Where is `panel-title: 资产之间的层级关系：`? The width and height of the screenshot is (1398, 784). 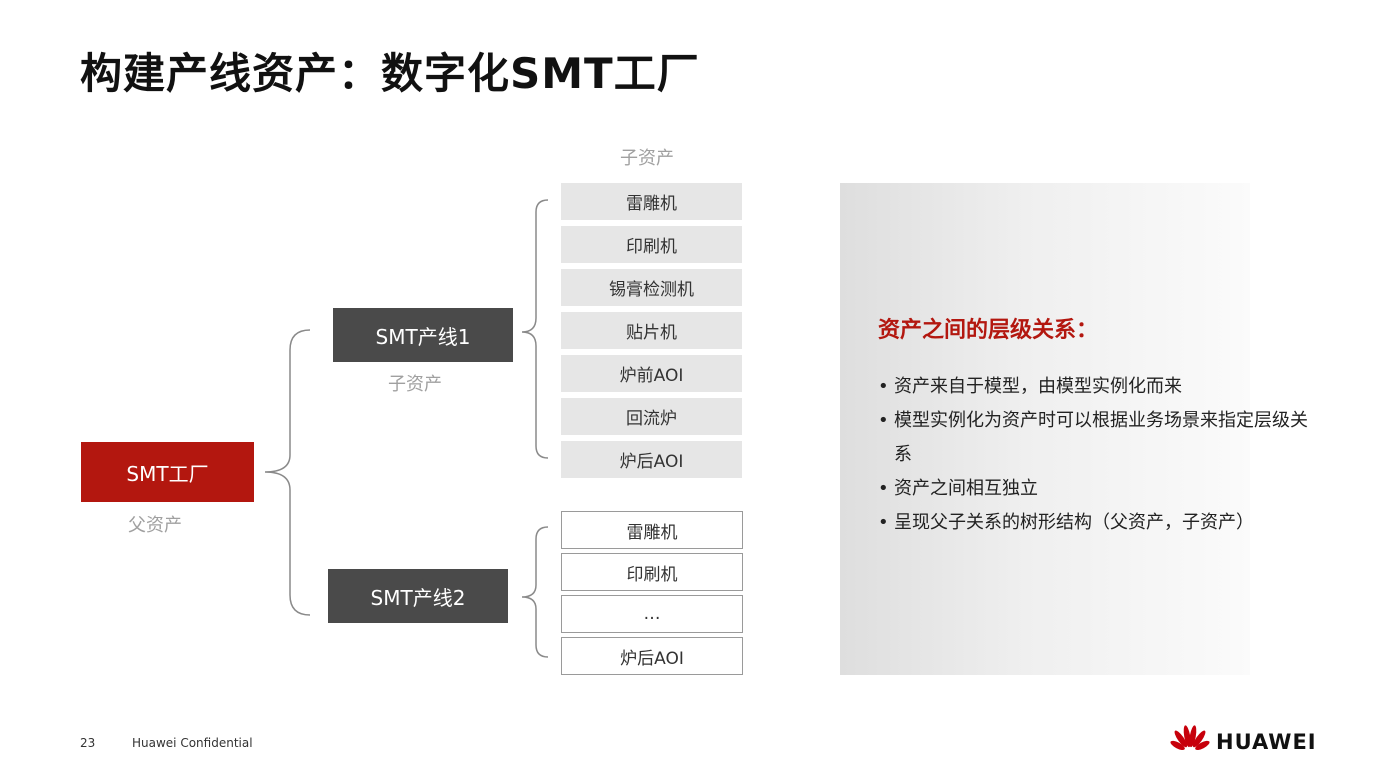
panel-title: 资产之间的层级关系： is located at coordinates (988, 330).